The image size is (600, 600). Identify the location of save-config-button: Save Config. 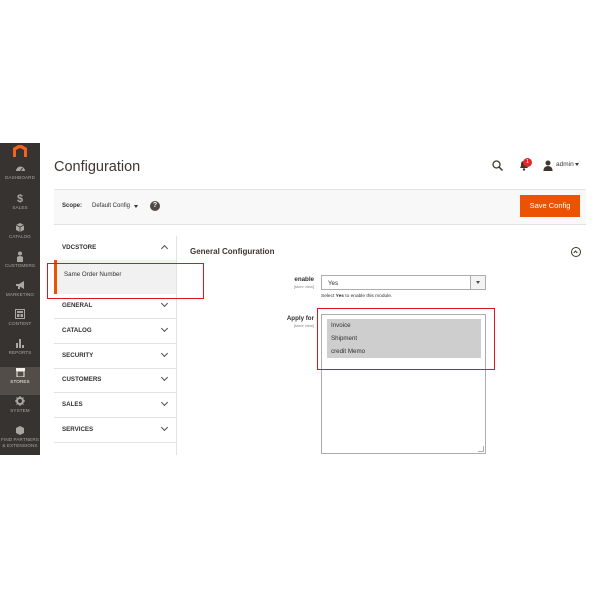
(550, 206).